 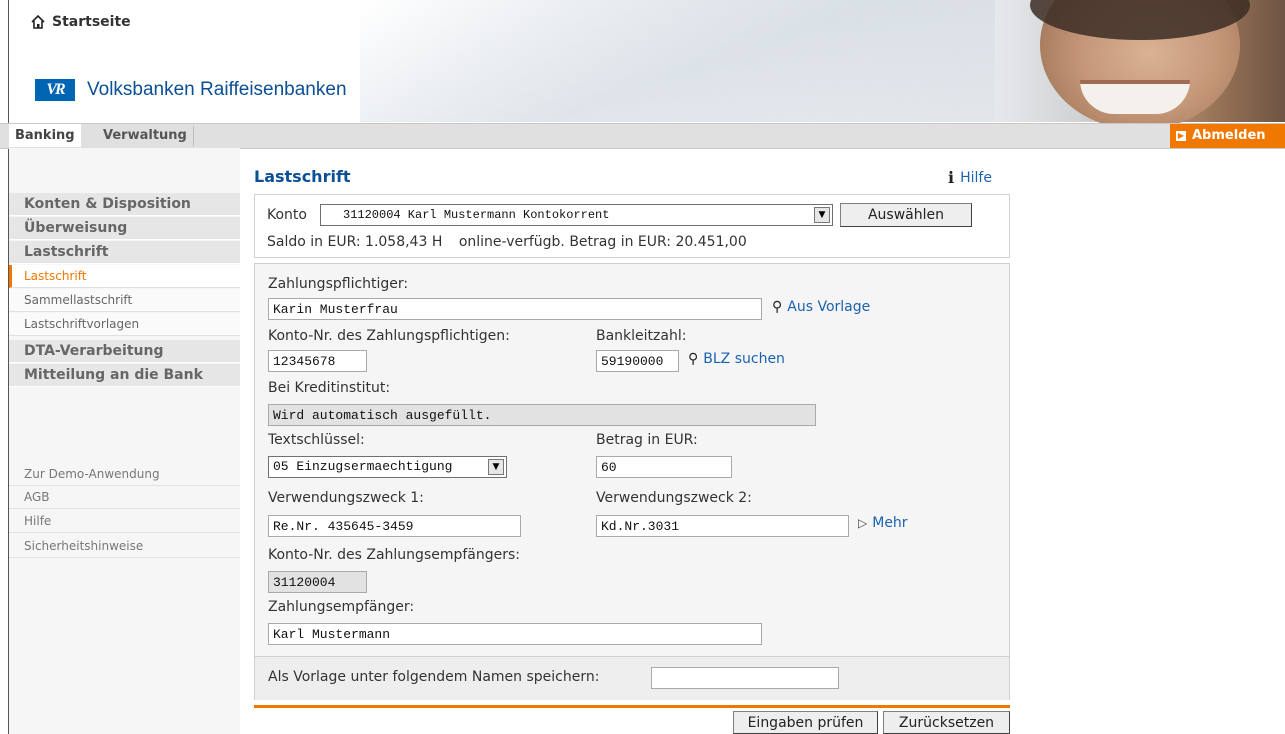 I want to click on logo-mark-text: VR, so click(x=55, y=89).